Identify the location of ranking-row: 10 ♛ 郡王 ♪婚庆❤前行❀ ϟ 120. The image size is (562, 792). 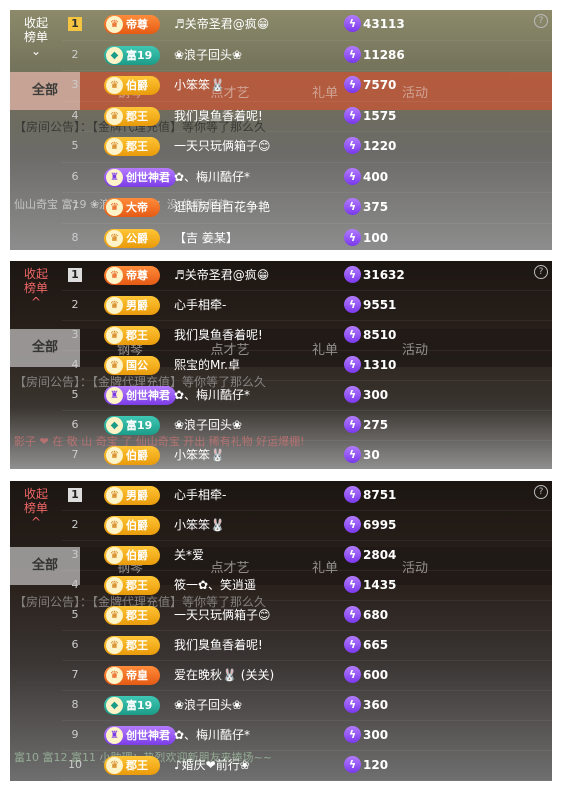
(307, 766).